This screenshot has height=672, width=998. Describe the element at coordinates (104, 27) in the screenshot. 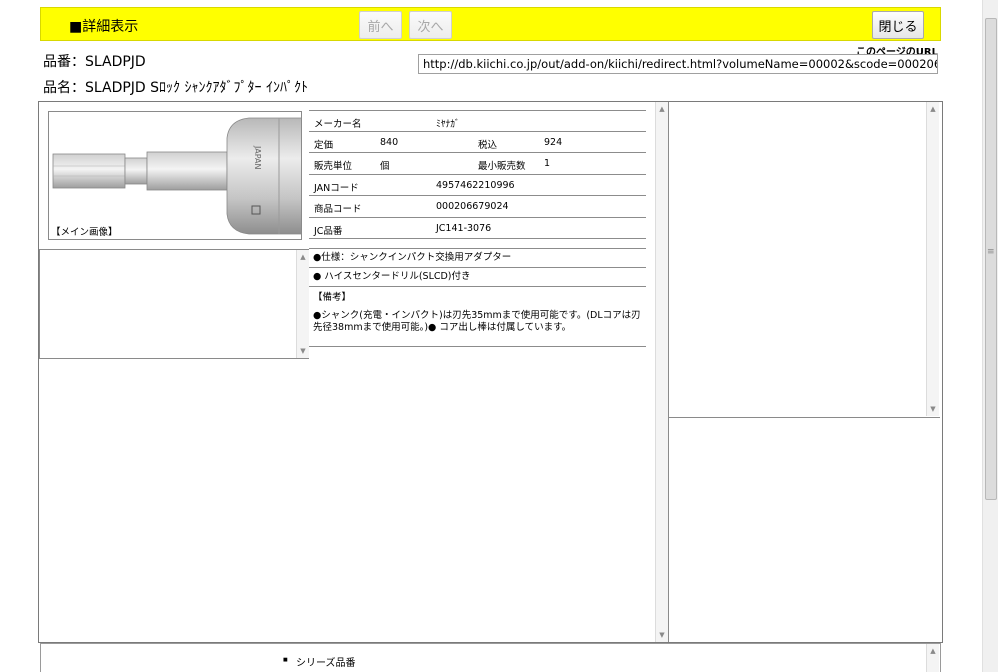

I see `page-title: ■詳細表示` at that location.